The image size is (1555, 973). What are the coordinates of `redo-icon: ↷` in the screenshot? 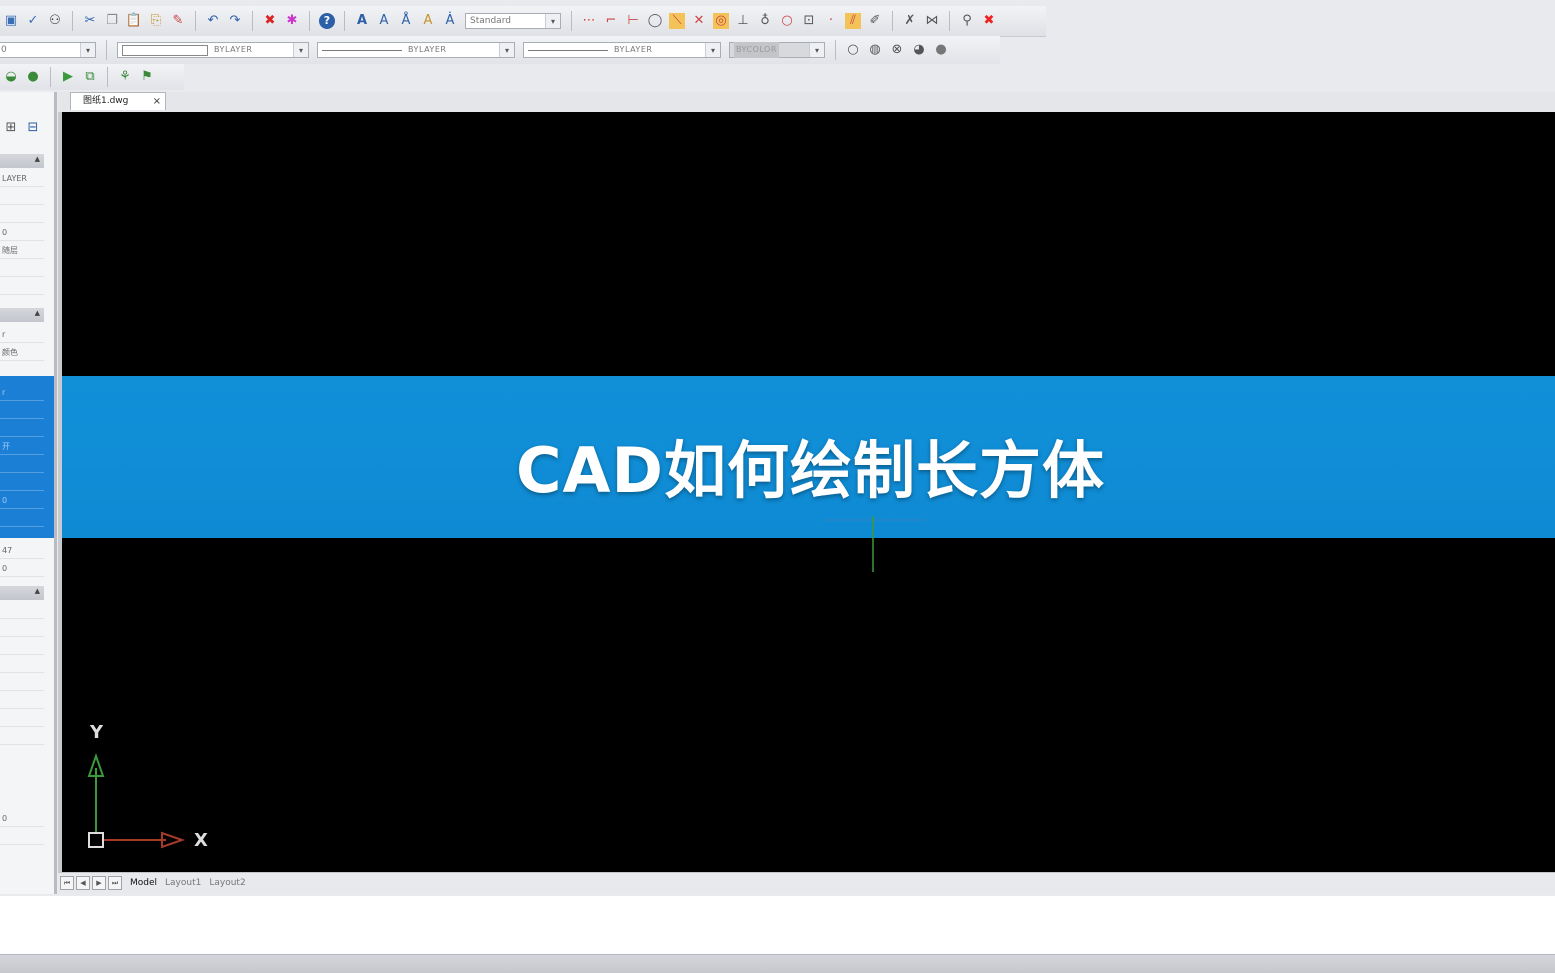 It's located at (235, 21).